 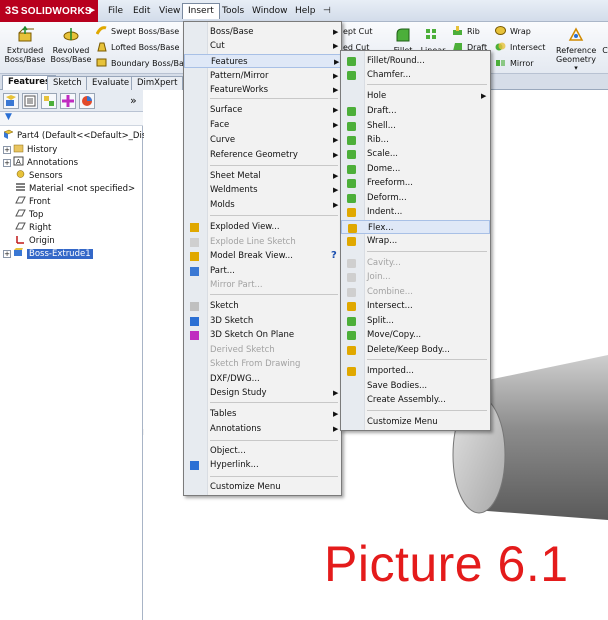 What do you see at coordinates (75, 188) in the screenshot?
I see `tree-item-material: Material <not specified>` at bounding box center [75, 188].